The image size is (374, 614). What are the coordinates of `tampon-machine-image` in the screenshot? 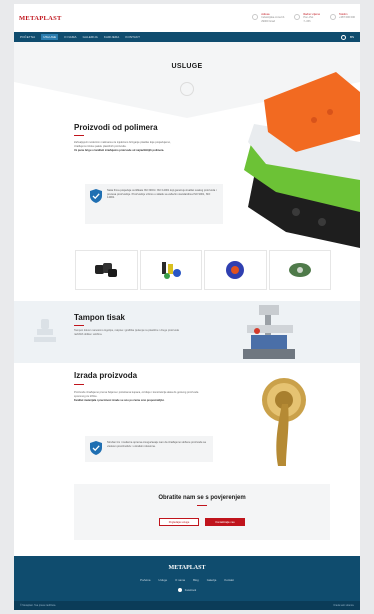 It's located at (269, 332).